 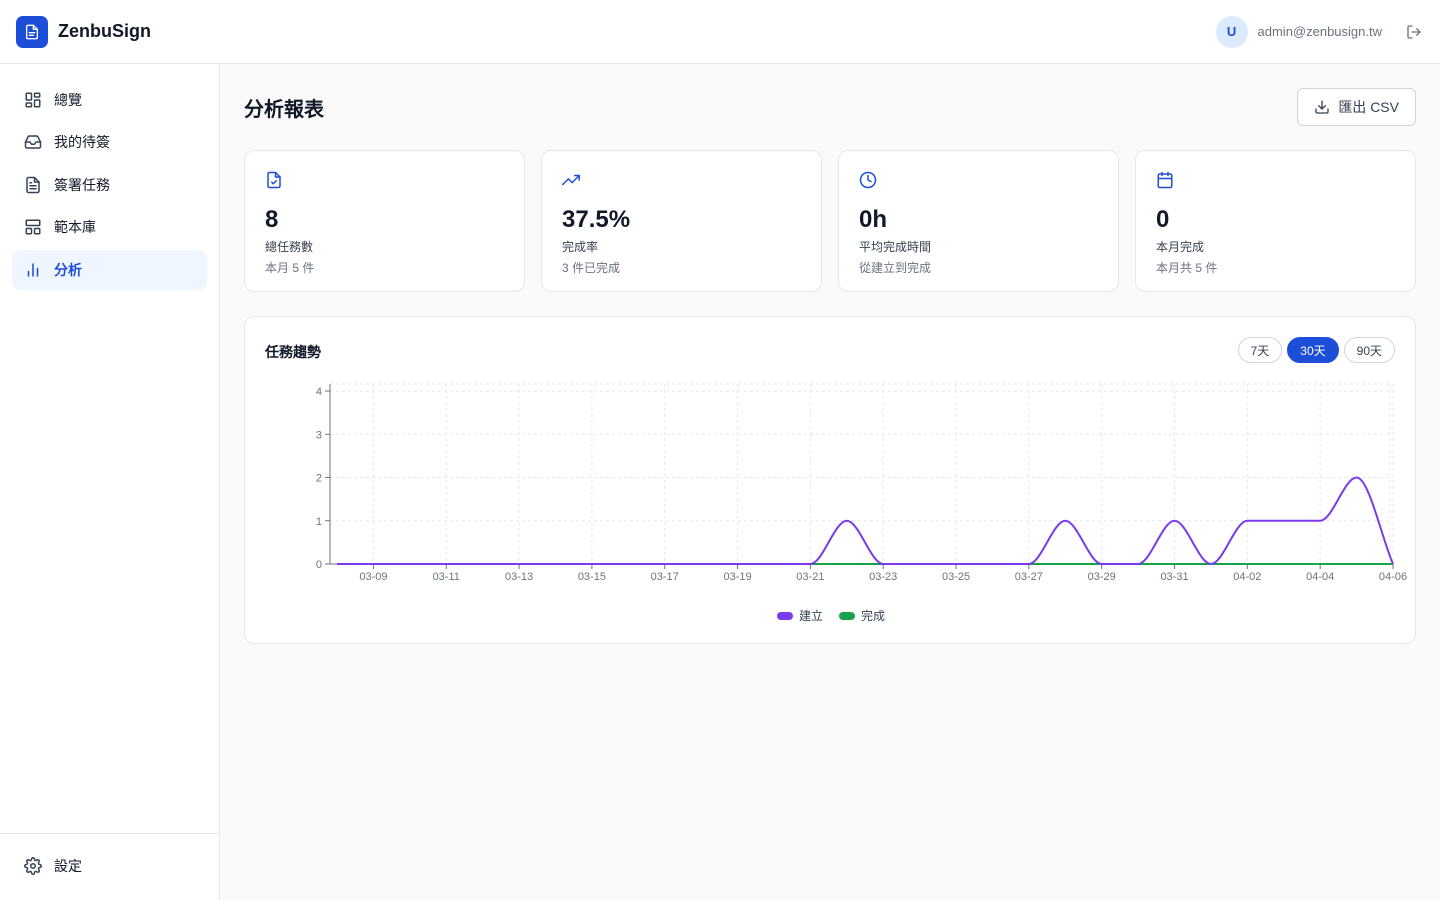 I want to click on stat-sub: 從建立到完成, so click(x=895, y=268).